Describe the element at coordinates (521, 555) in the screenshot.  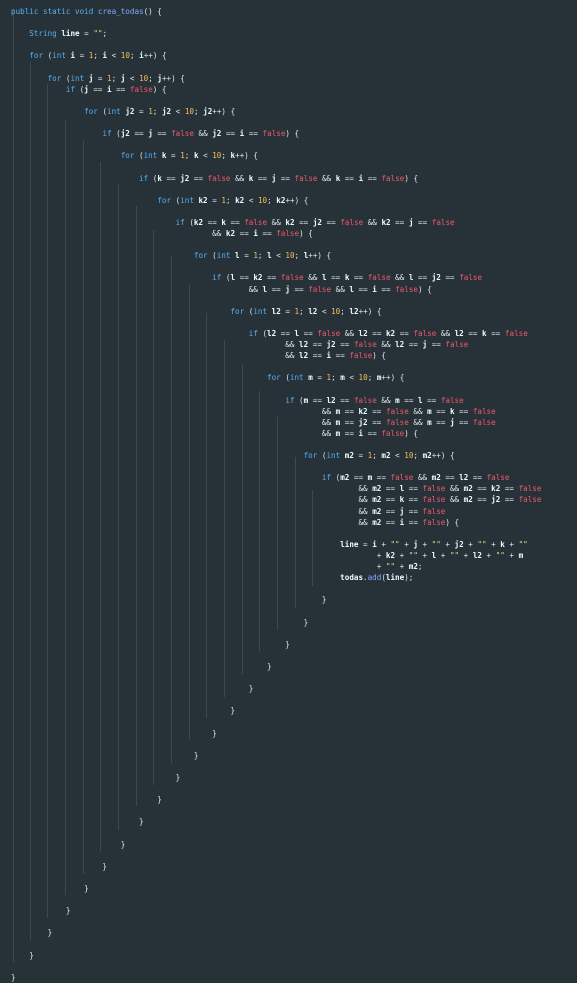
I see `code-token: m` at that location.